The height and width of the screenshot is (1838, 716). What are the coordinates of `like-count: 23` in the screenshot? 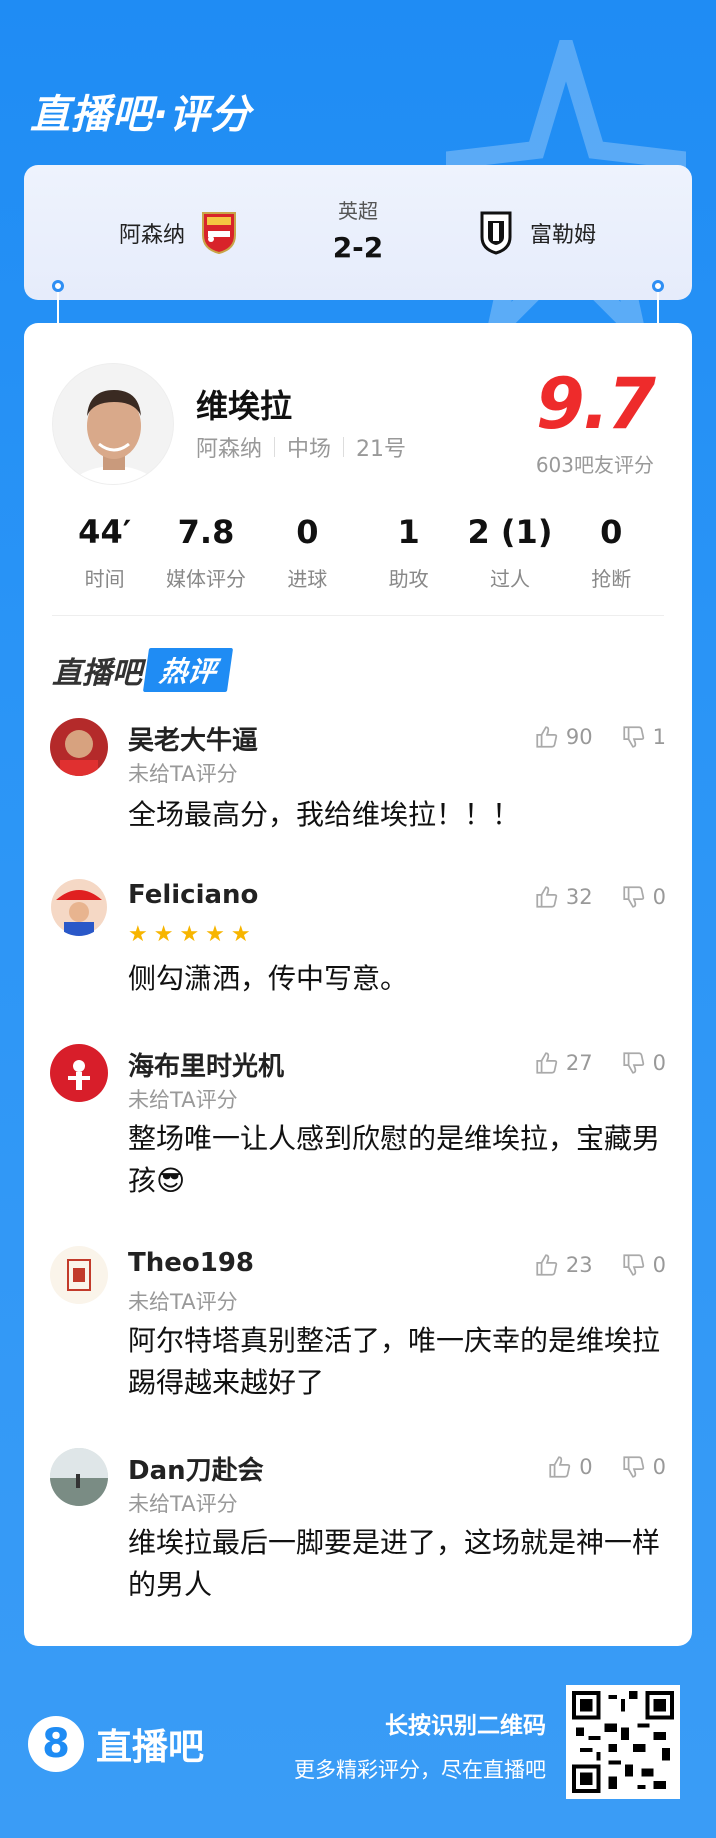 It's located at (579, 1265).